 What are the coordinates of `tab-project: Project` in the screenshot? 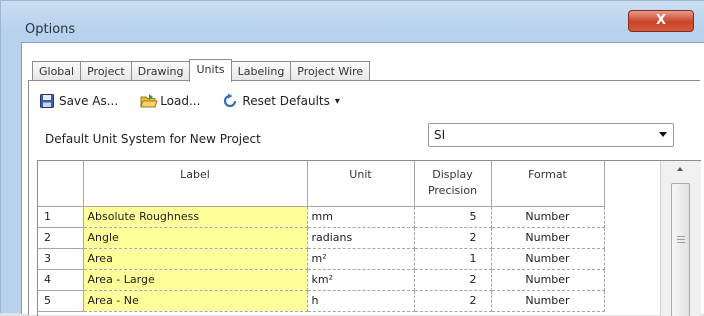 It's located at (106, 71).